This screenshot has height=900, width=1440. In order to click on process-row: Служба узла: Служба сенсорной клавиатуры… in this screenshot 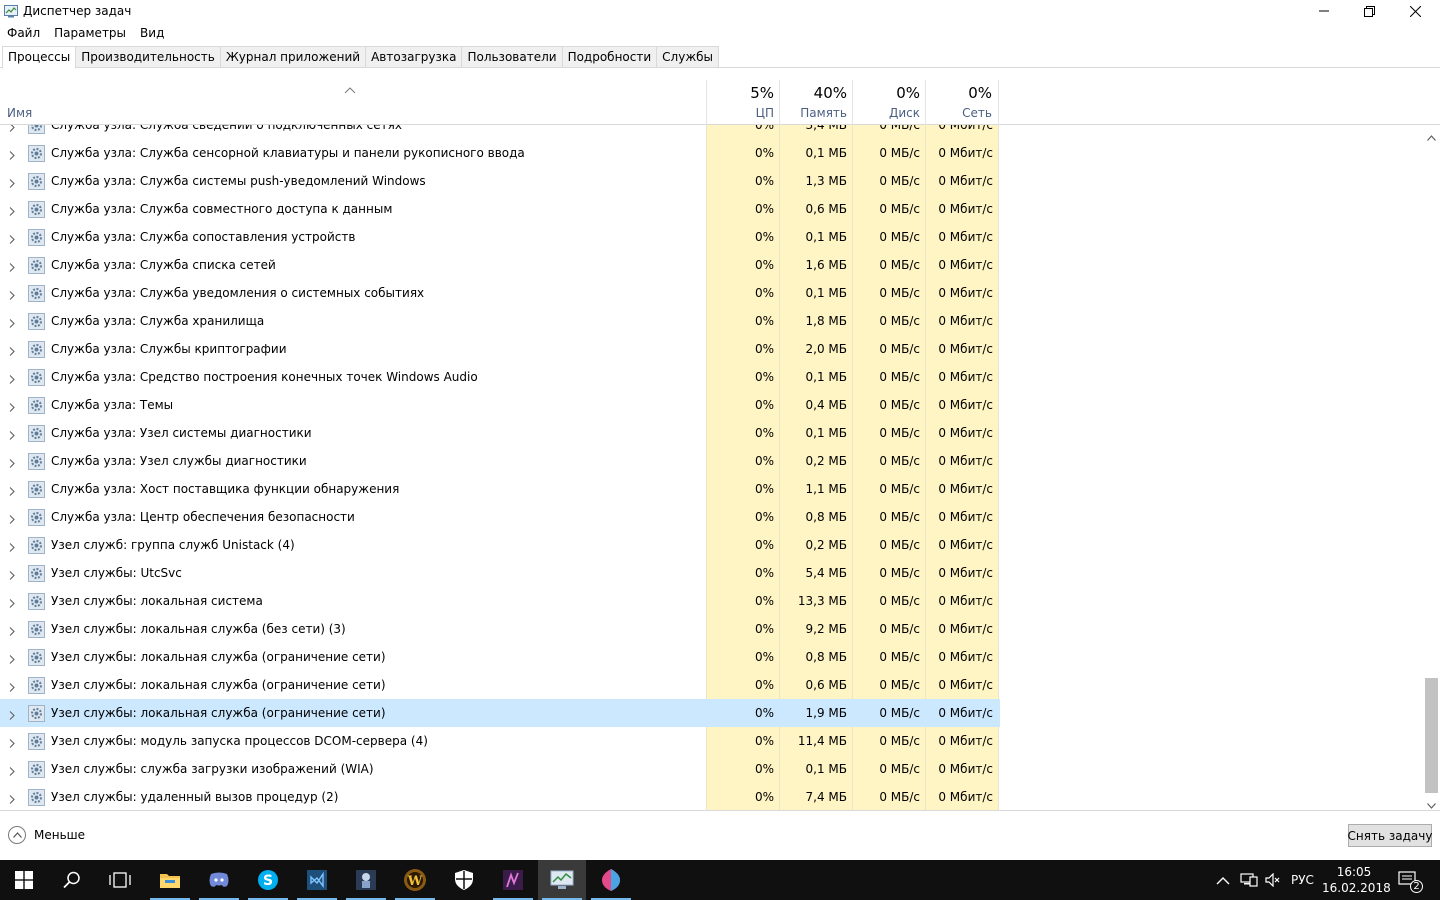, I will do `click(500, 153)`.